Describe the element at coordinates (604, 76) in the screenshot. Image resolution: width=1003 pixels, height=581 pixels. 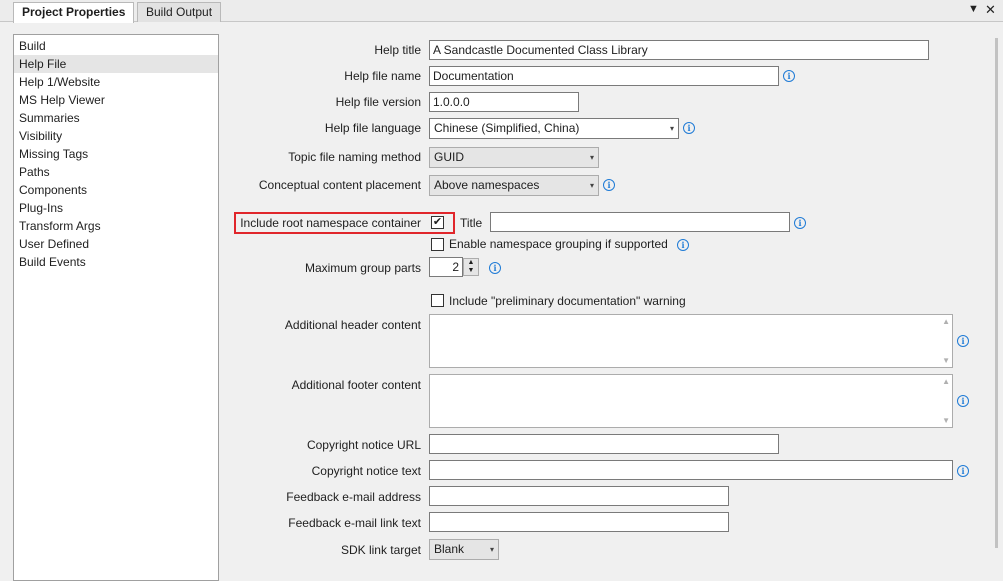
I see `help-file-name-field: Documentation` at that location.